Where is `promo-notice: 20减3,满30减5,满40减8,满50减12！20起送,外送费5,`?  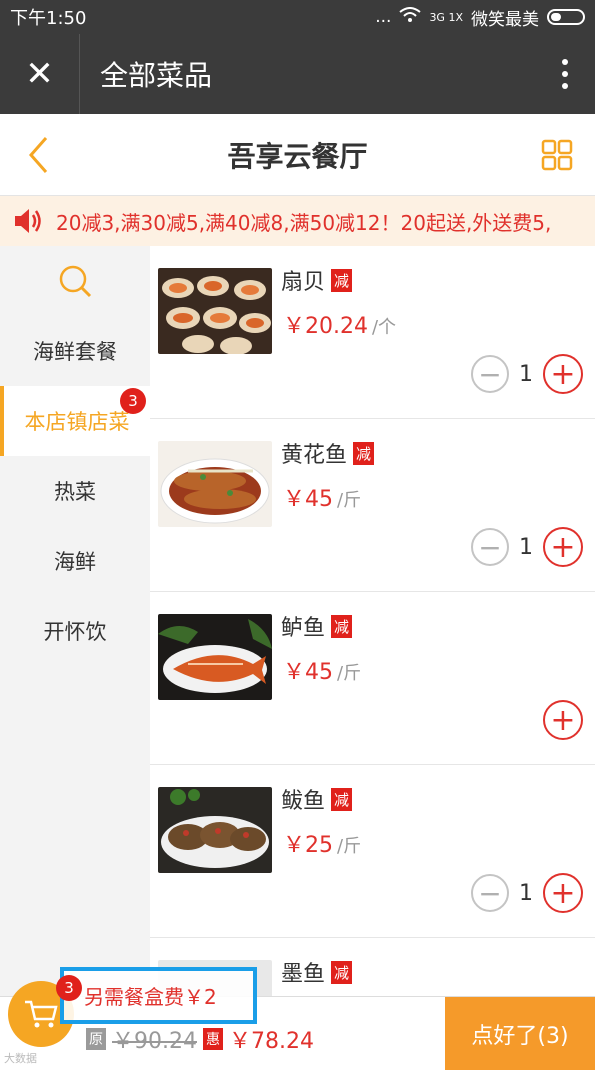 promo-notice: 20减3,满30减5,满40减8,满50减12！20起送,外送费5, is located at coordinates (297, 221).